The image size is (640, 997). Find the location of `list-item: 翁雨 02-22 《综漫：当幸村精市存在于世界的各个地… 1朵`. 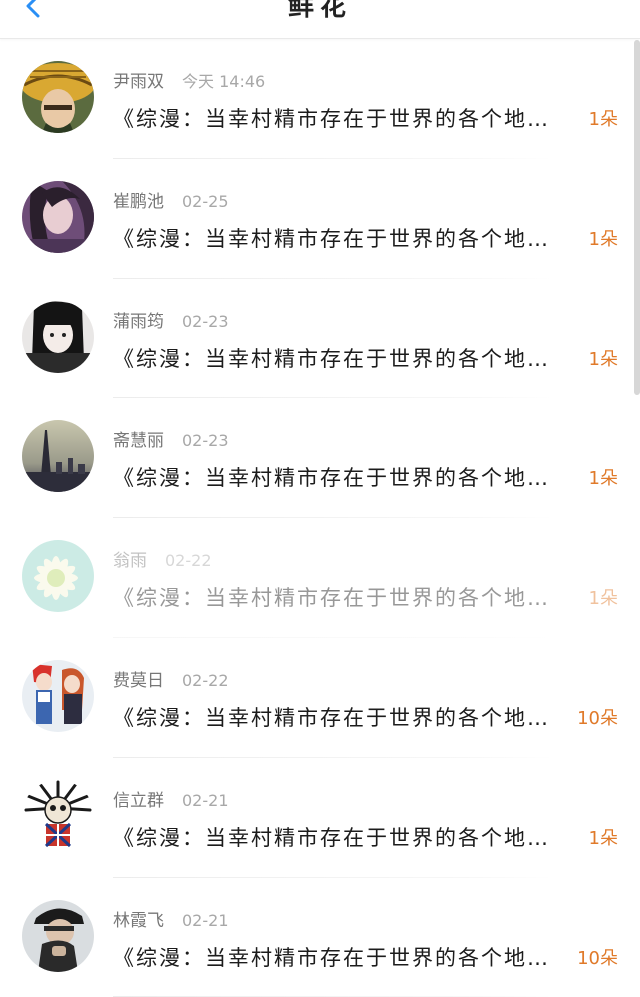

list-item: 翁雨 02-22 《综漫：当幸村精市存在于世界的各个地… 1朵 is located at coordinates (320, 578).